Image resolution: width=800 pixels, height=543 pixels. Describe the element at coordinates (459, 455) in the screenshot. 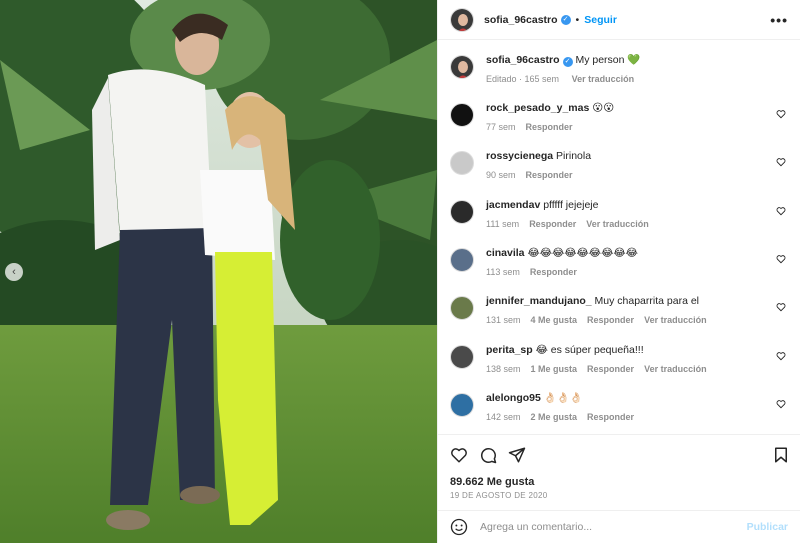

I see `like-heart-icon` at that location.